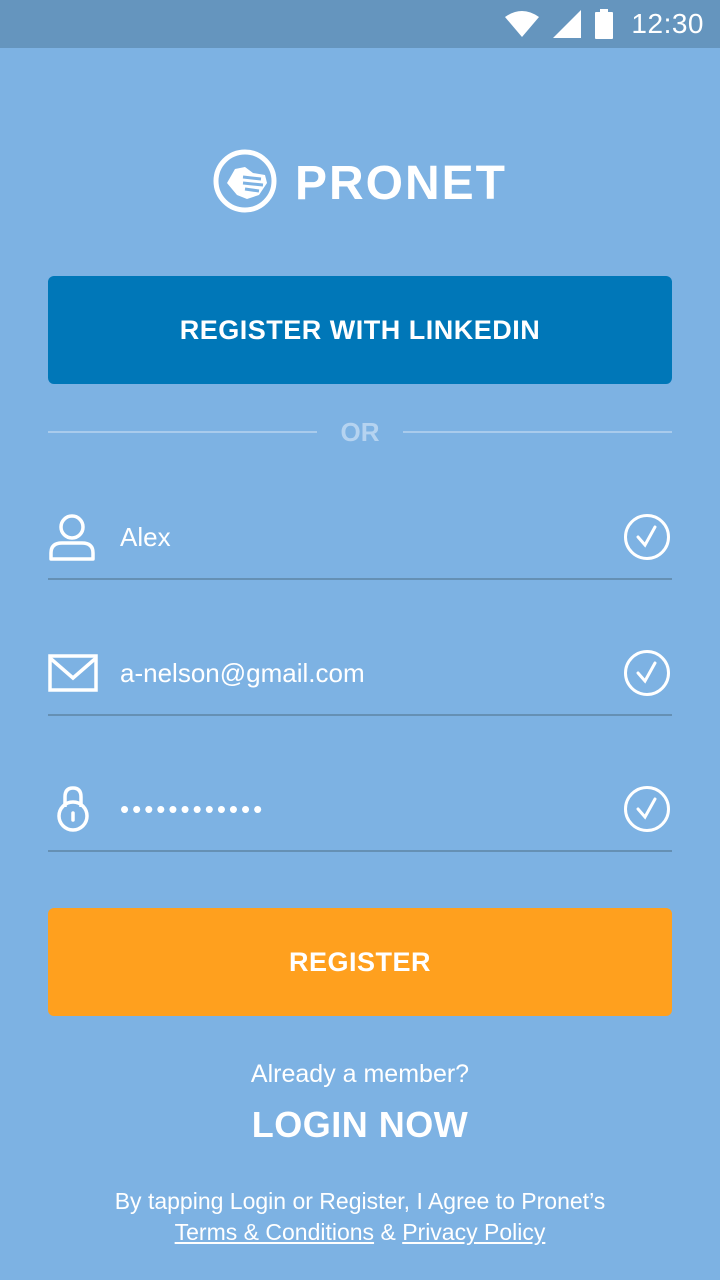  I want to click on divider-line-right, so click(537, 432).